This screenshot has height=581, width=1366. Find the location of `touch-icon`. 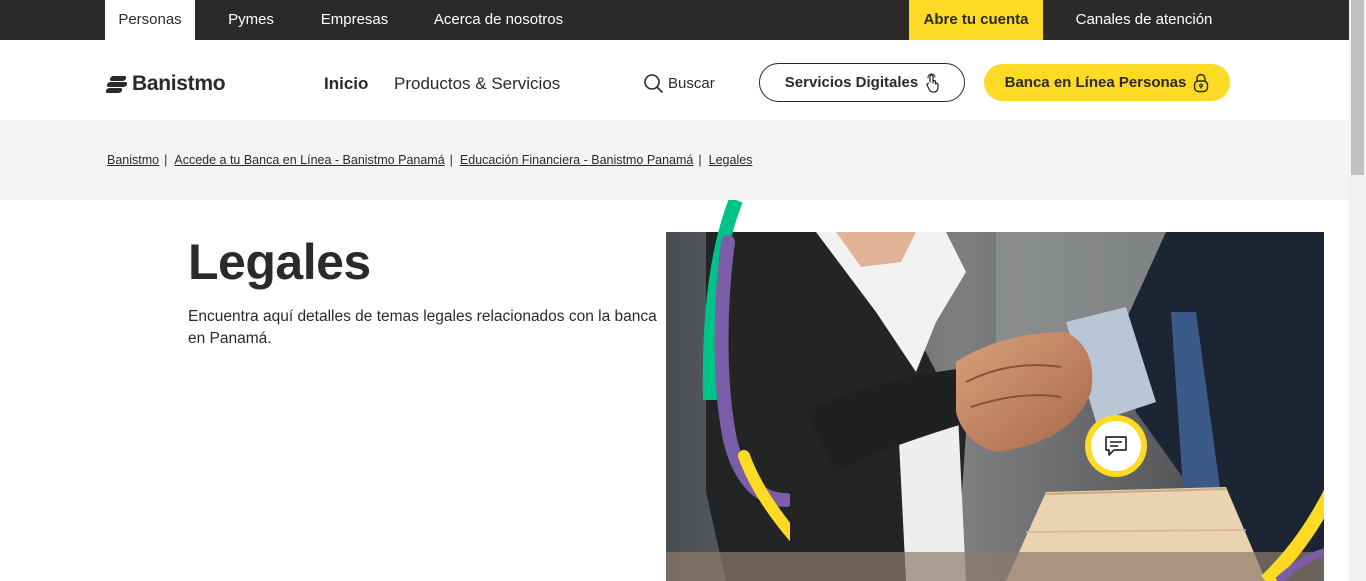

touch-icon is located at coordinates (932, 83).